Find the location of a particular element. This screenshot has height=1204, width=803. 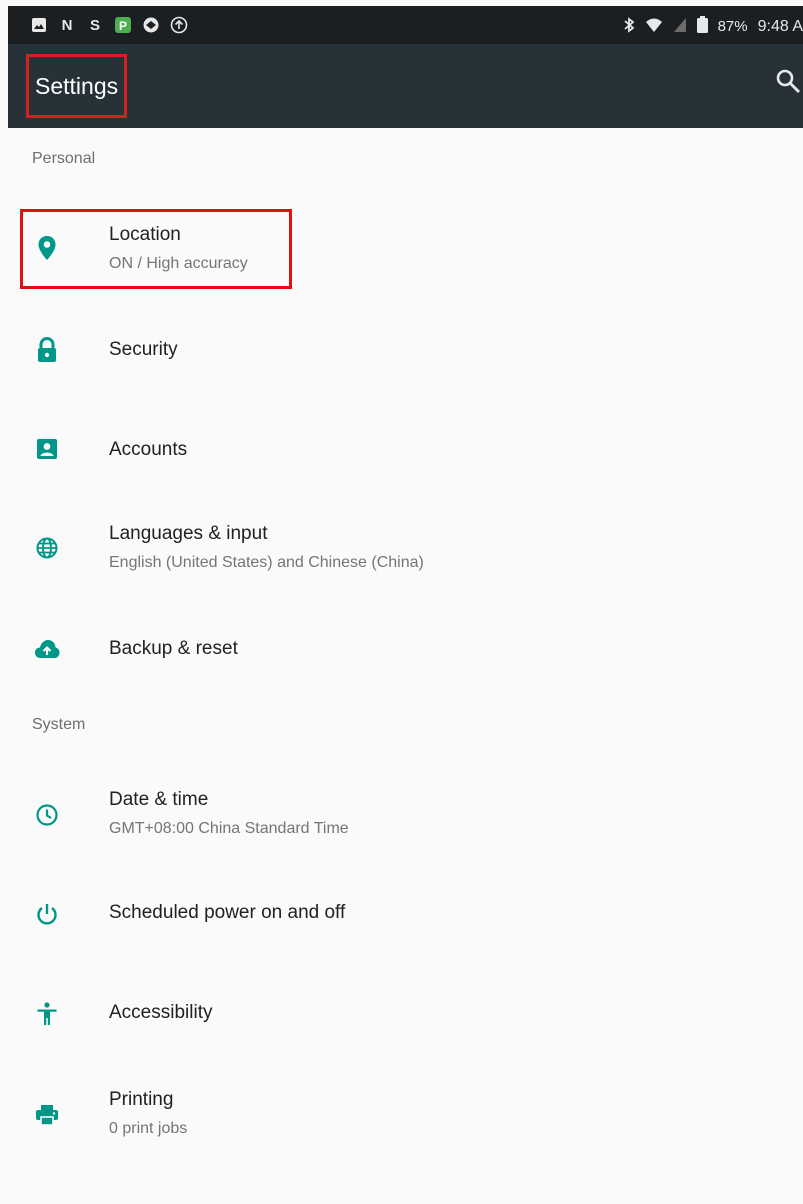

account-icon is located at coordinates (47, 449).